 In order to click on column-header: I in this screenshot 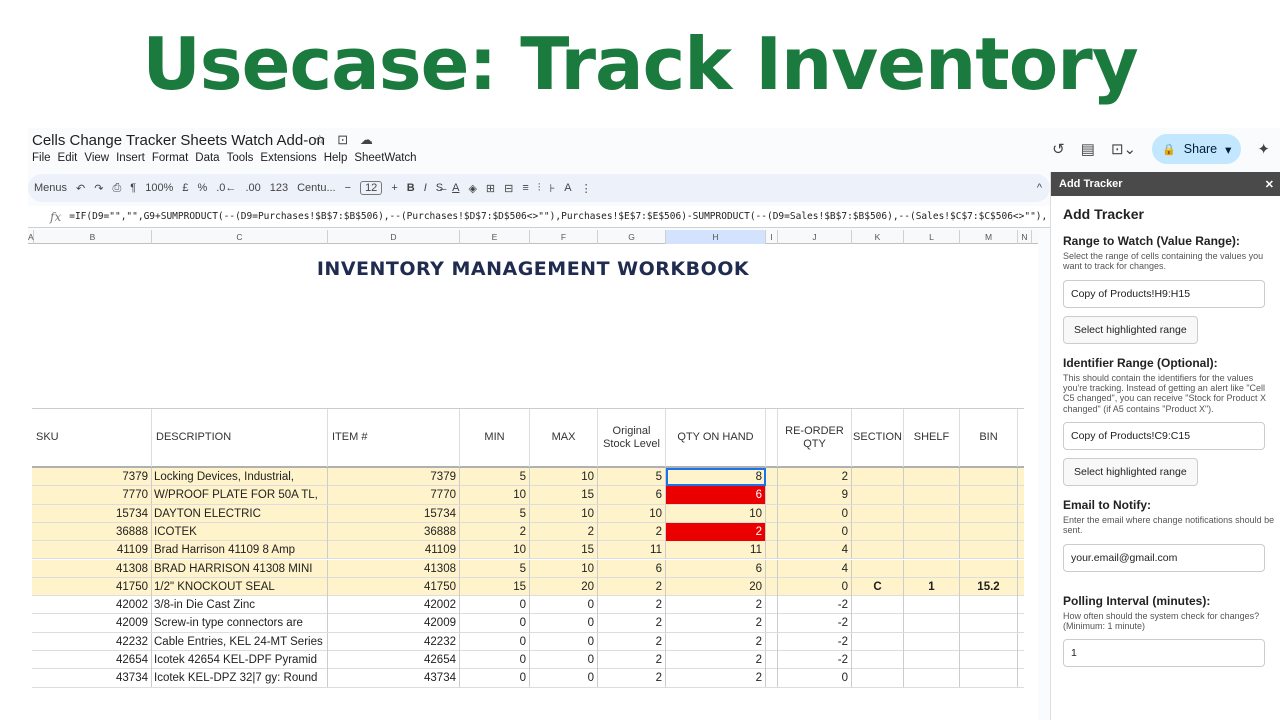, I will do `click(772, 237)`.